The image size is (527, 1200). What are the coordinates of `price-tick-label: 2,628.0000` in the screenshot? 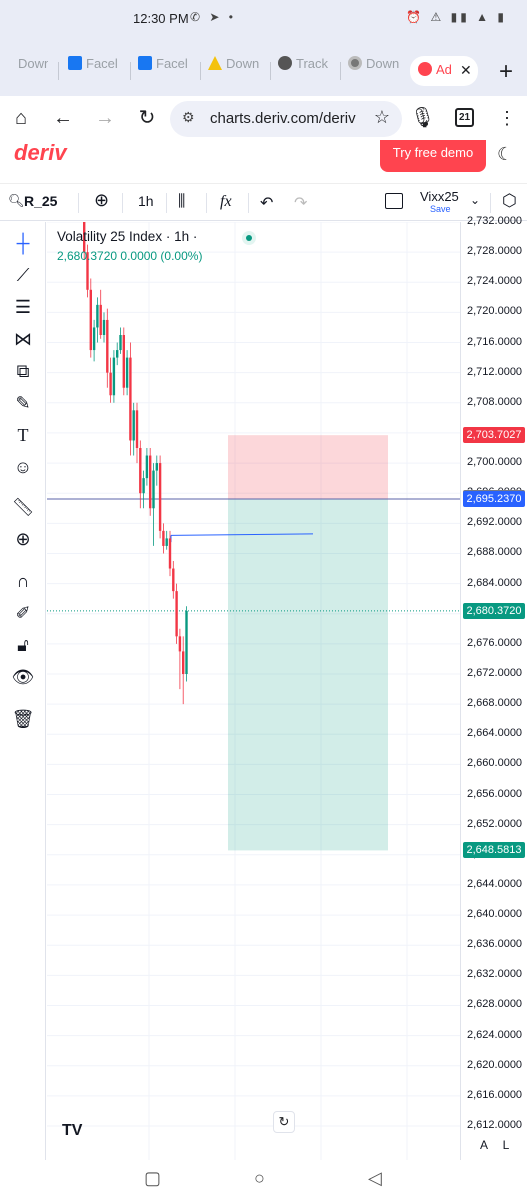 It's located at (495, 1004).